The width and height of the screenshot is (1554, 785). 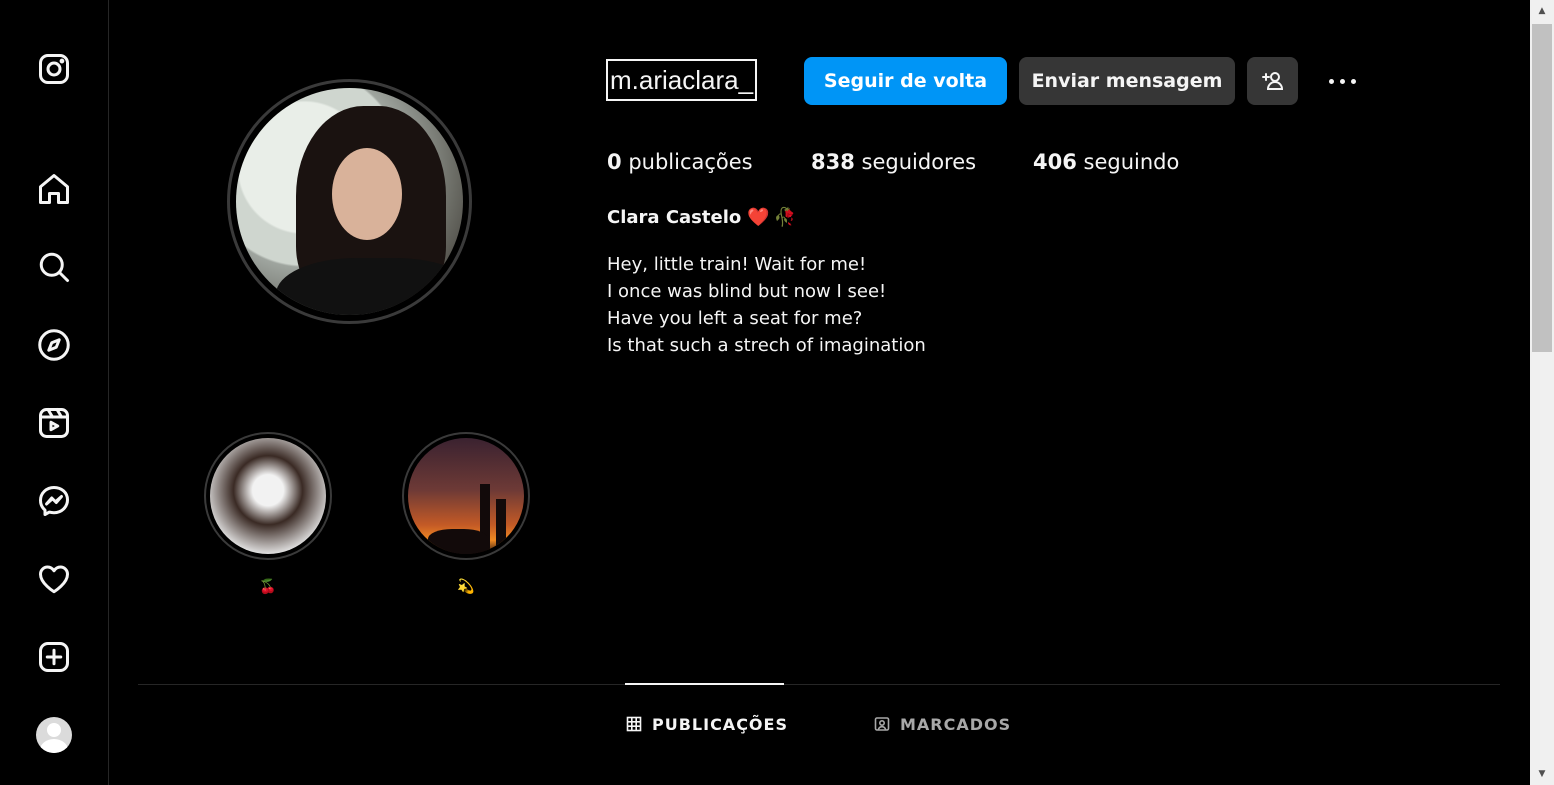 What do you see at coordinates (54, 69) in the screenshot?
I see `instagram-logo-icon` at bounding box center [54, 69].